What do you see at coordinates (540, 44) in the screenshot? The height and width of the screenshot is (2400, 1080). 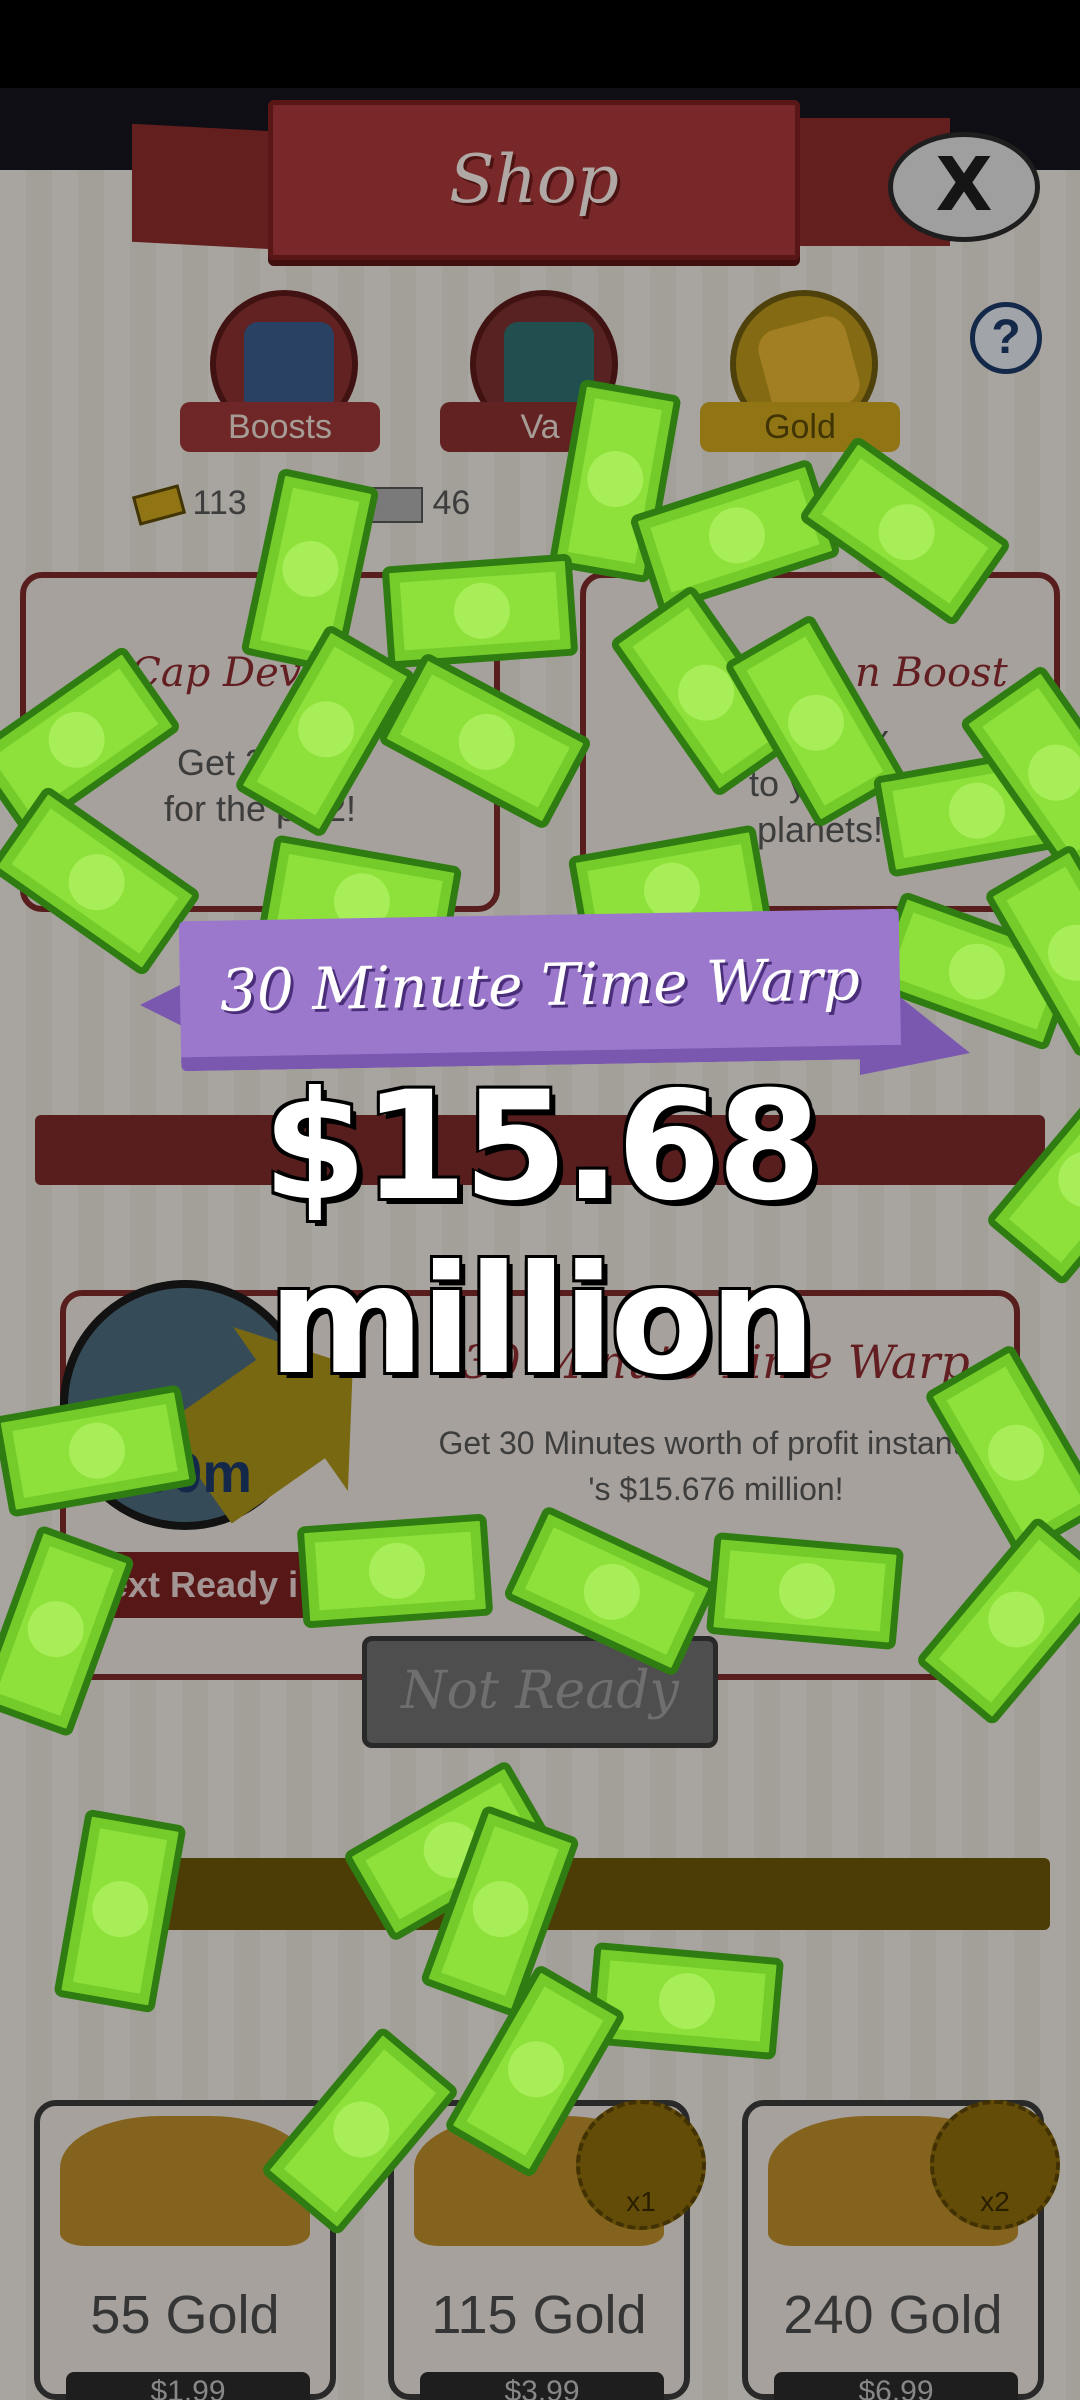 I see `status-bar` at bounding box center [540, 44].